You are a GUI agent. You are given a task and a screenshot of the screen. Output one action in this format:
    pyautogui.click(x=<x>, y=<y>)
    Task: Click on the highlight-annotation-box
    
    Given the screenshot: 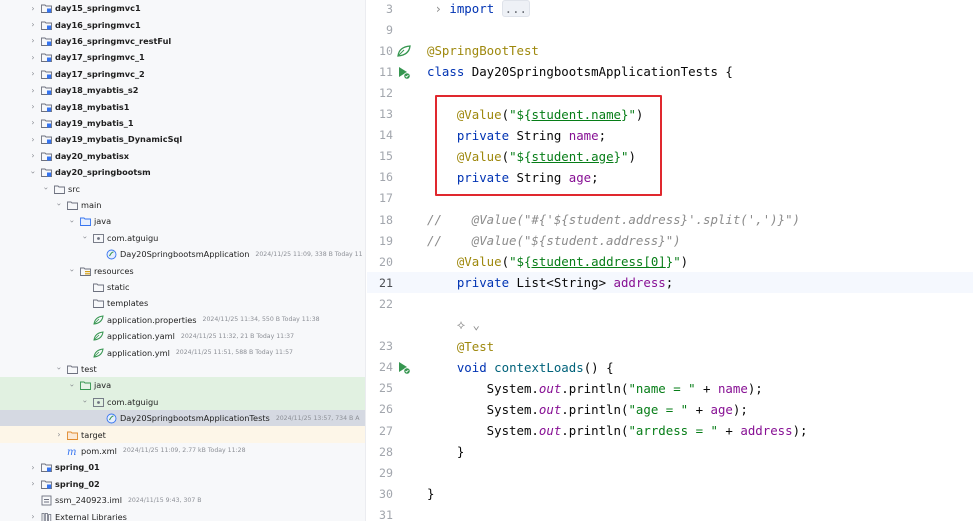 What is the action you would take?
    pyautogui.click(x=548, y=145)
    